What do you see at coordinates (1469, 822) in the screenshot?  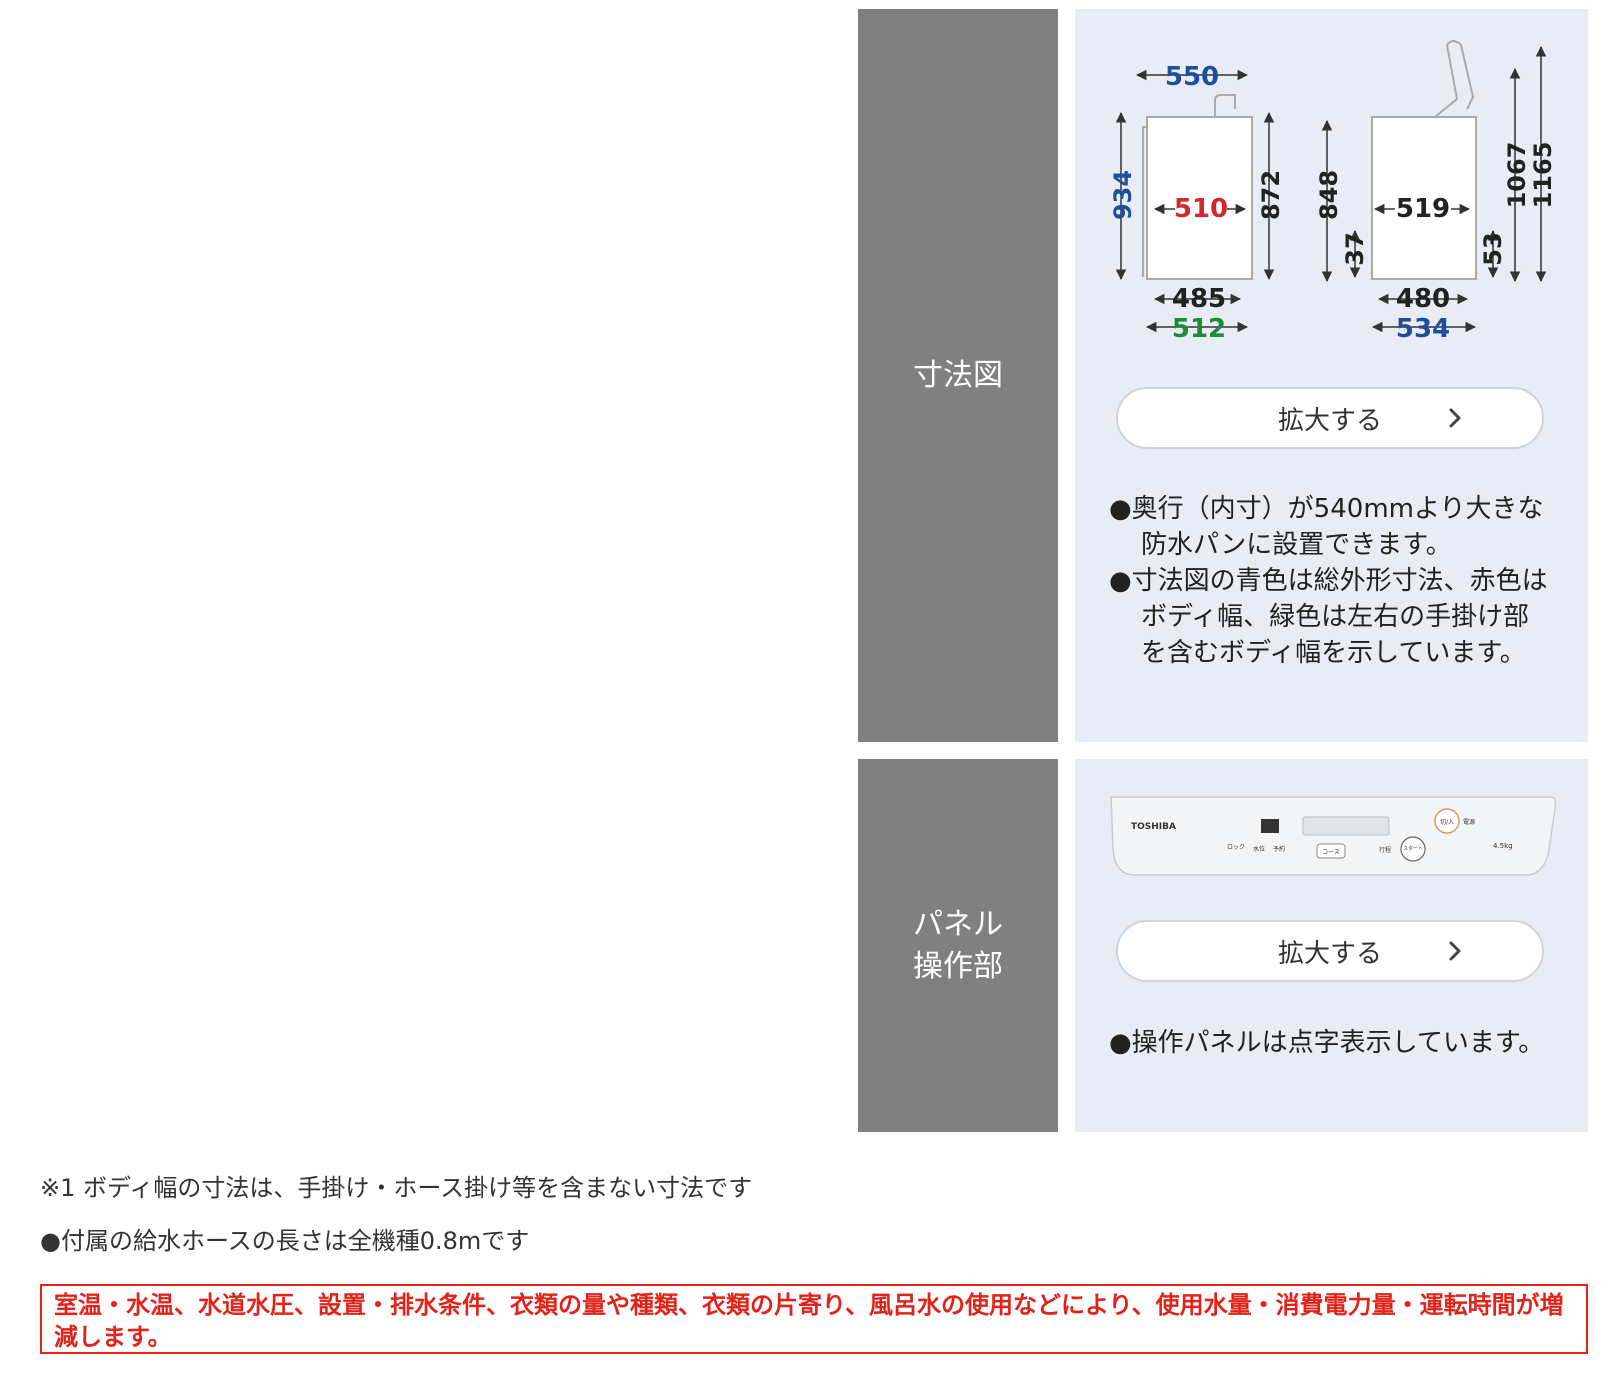 I see `power-label: 電源` at bounding box center [1469, 822].